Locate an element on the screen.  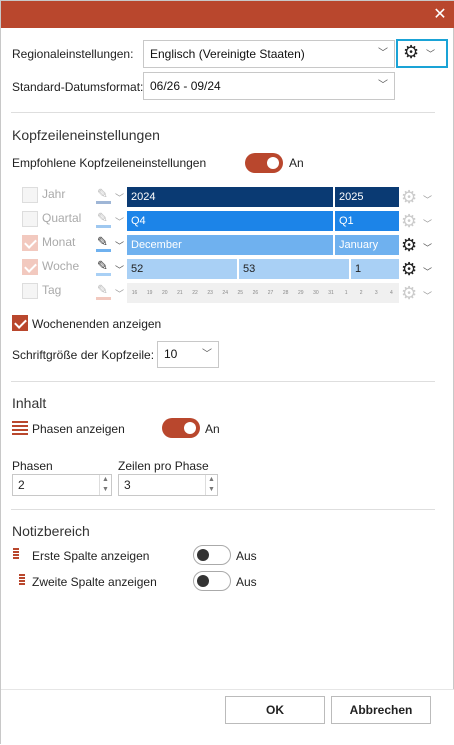
checkbox-quartal is located at coordinates (30, 219).